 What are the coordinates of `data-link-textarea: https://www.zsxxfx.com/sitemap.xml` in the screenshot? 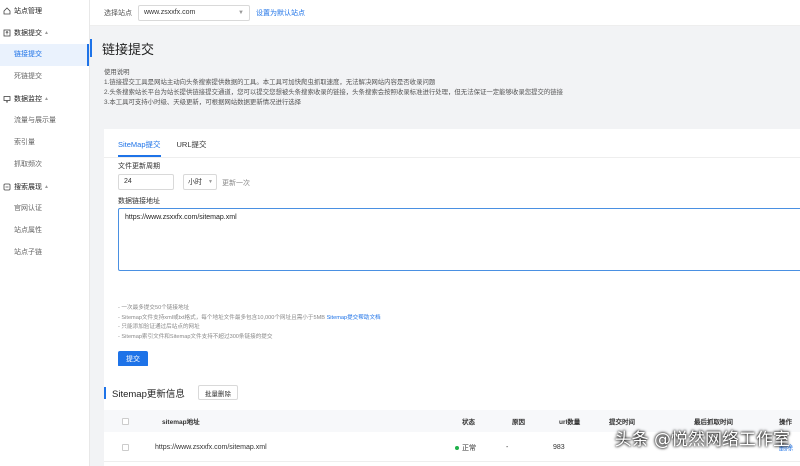 It's located at (459, 239).